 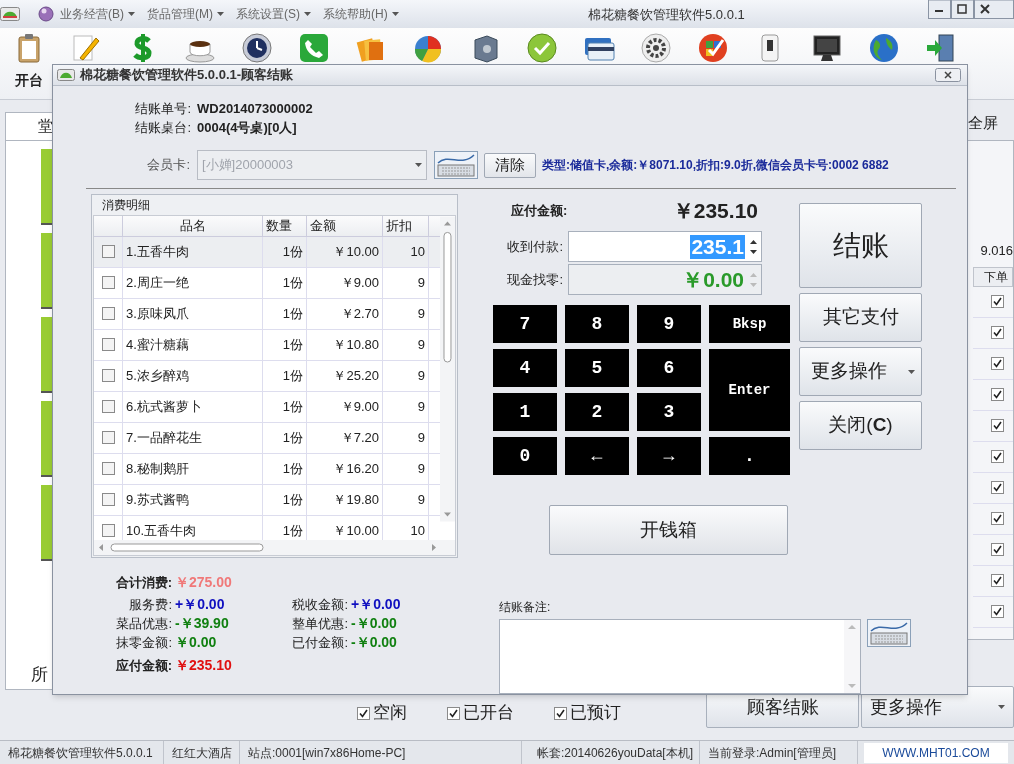 I want to click on member-info-text: 类型:储值卡,余额:￥8071.10,折扣:9.0折,微信会员卡号:0002 6882, so click(x=715, y=165).